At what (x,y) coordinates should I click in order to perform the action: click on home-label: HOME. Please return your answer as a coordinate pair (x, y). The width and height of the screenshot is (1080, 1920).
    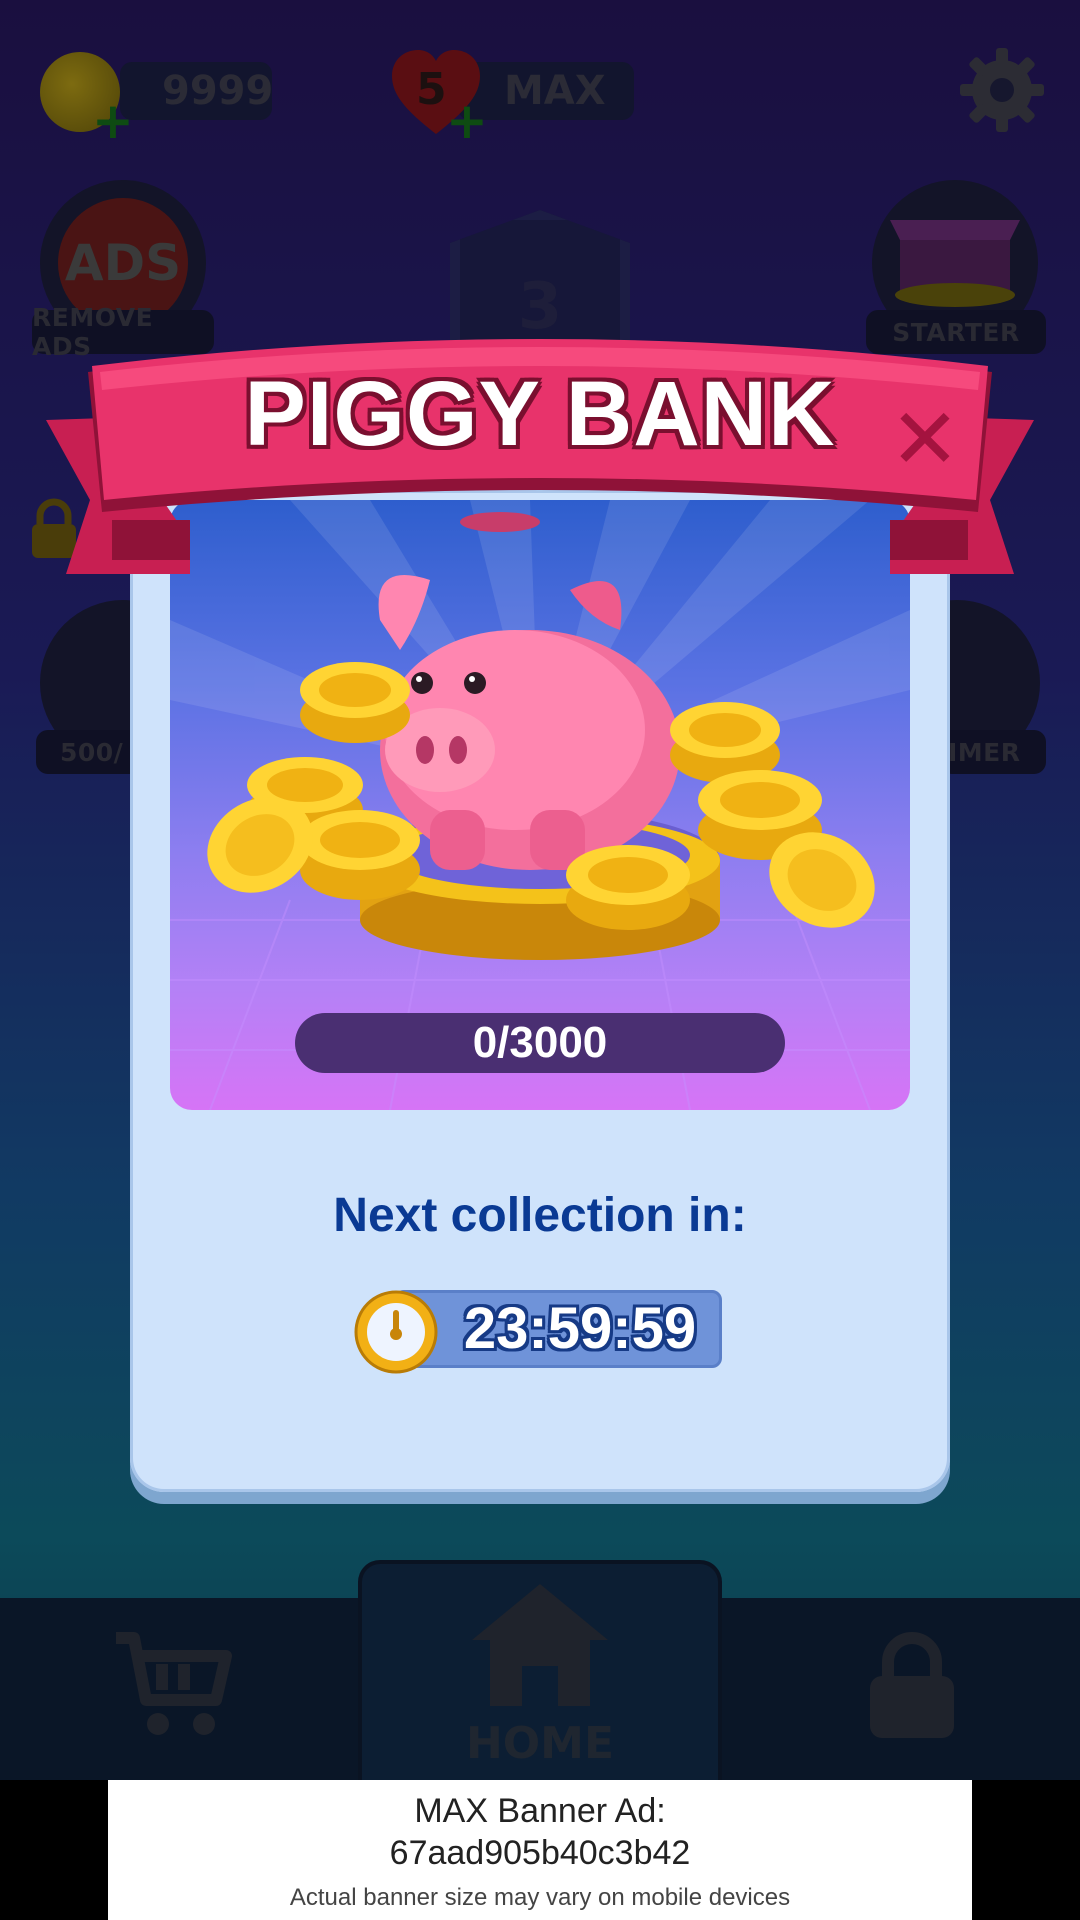
    Looking at the image, I should click on (540, 1743).